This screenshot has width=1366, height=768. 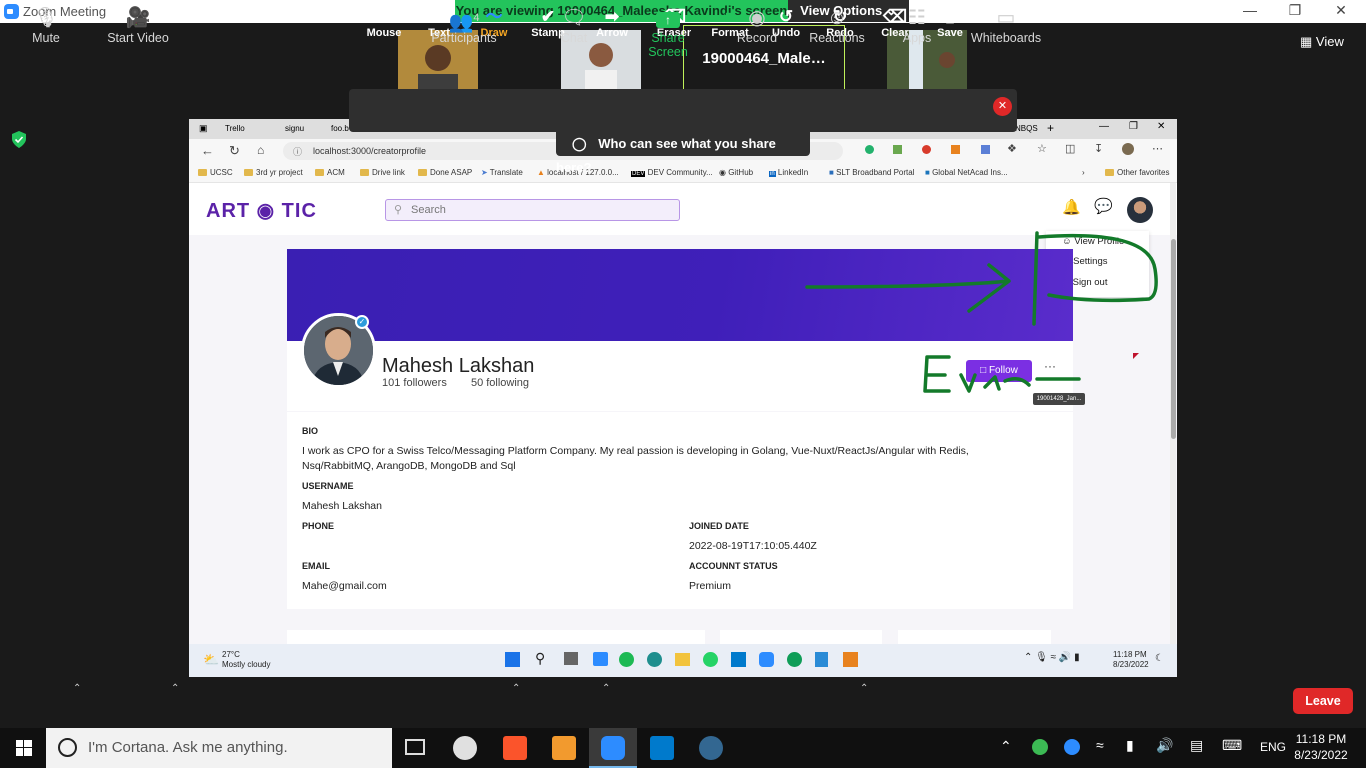 I want to click on whiteboards-button: ▭ Whiteboards, so click(x=1006, y=25).